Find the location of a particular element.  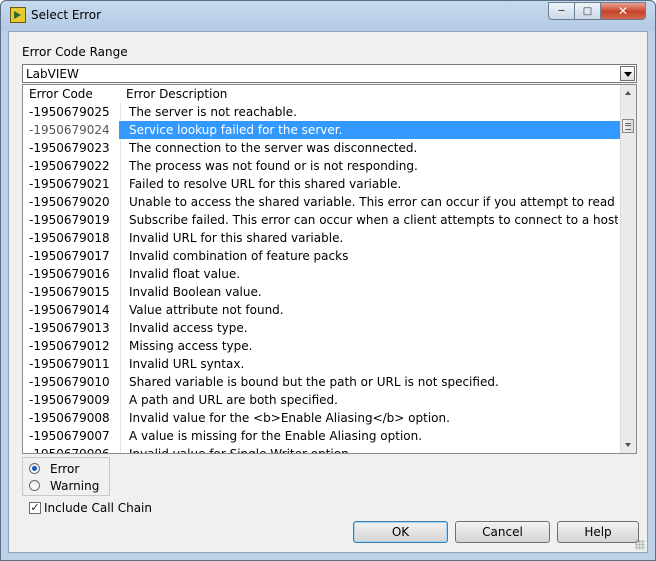

minimize-icon: ─ is located at coordinates (561, 11).